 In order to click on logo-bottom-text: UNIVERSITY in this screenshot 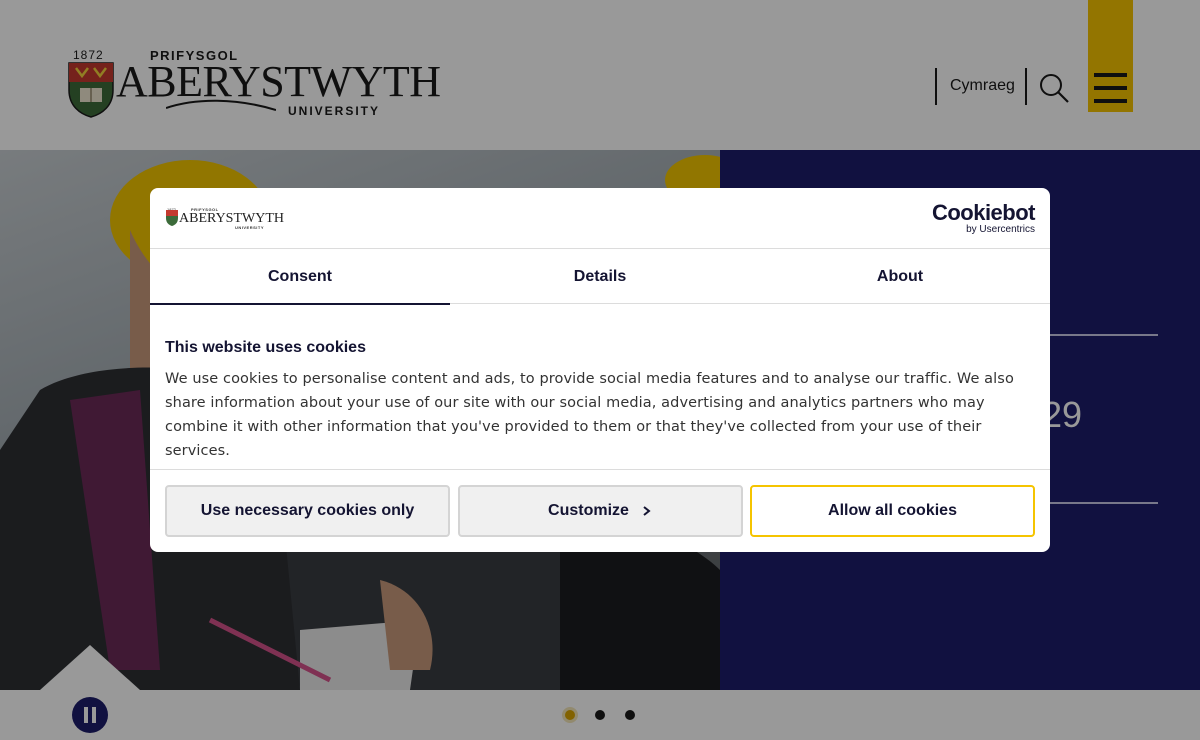, I will do `click(250, 227)`.